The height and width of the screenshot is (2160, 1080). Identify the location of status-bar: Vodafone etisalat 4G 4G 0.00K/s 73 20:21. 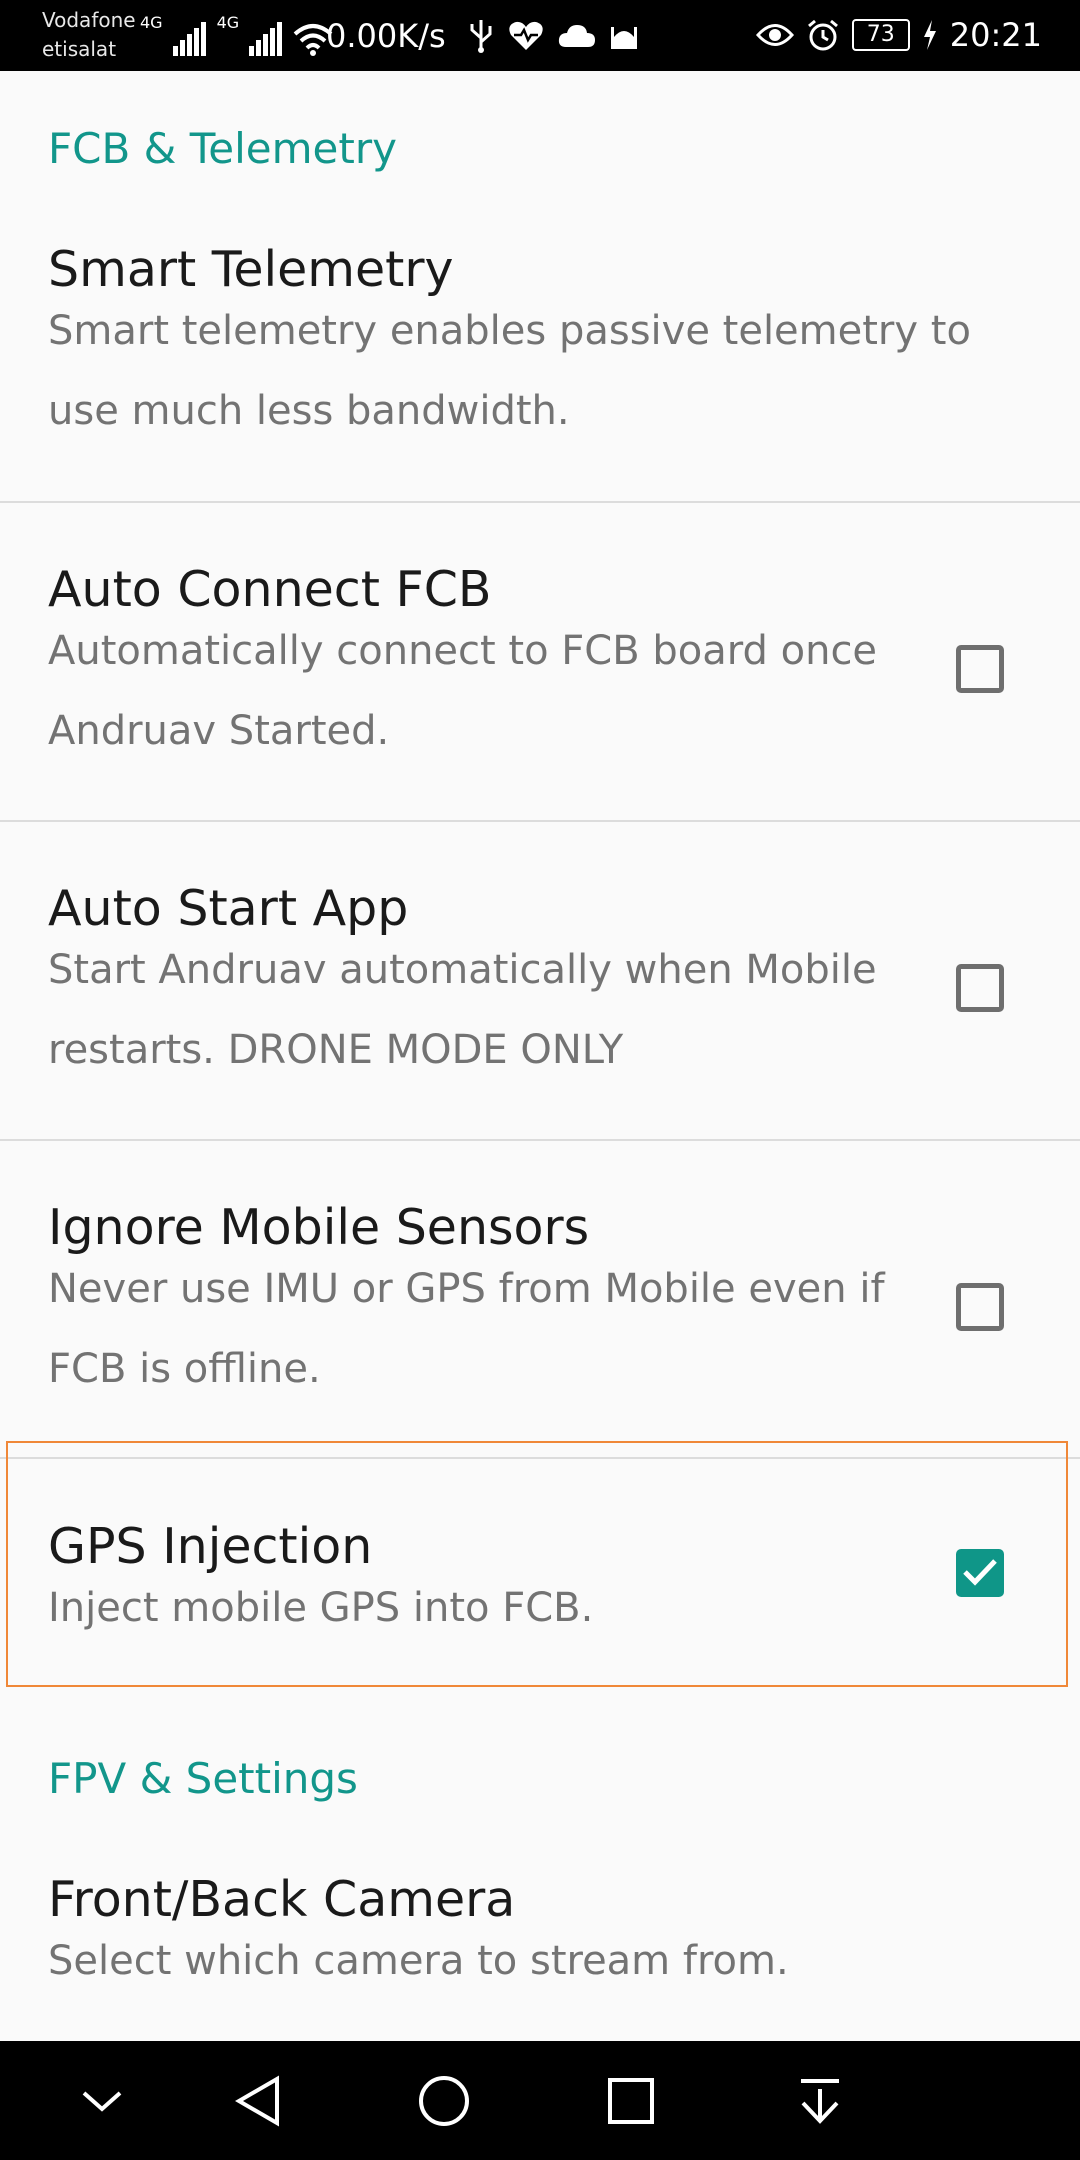
(540, 35).